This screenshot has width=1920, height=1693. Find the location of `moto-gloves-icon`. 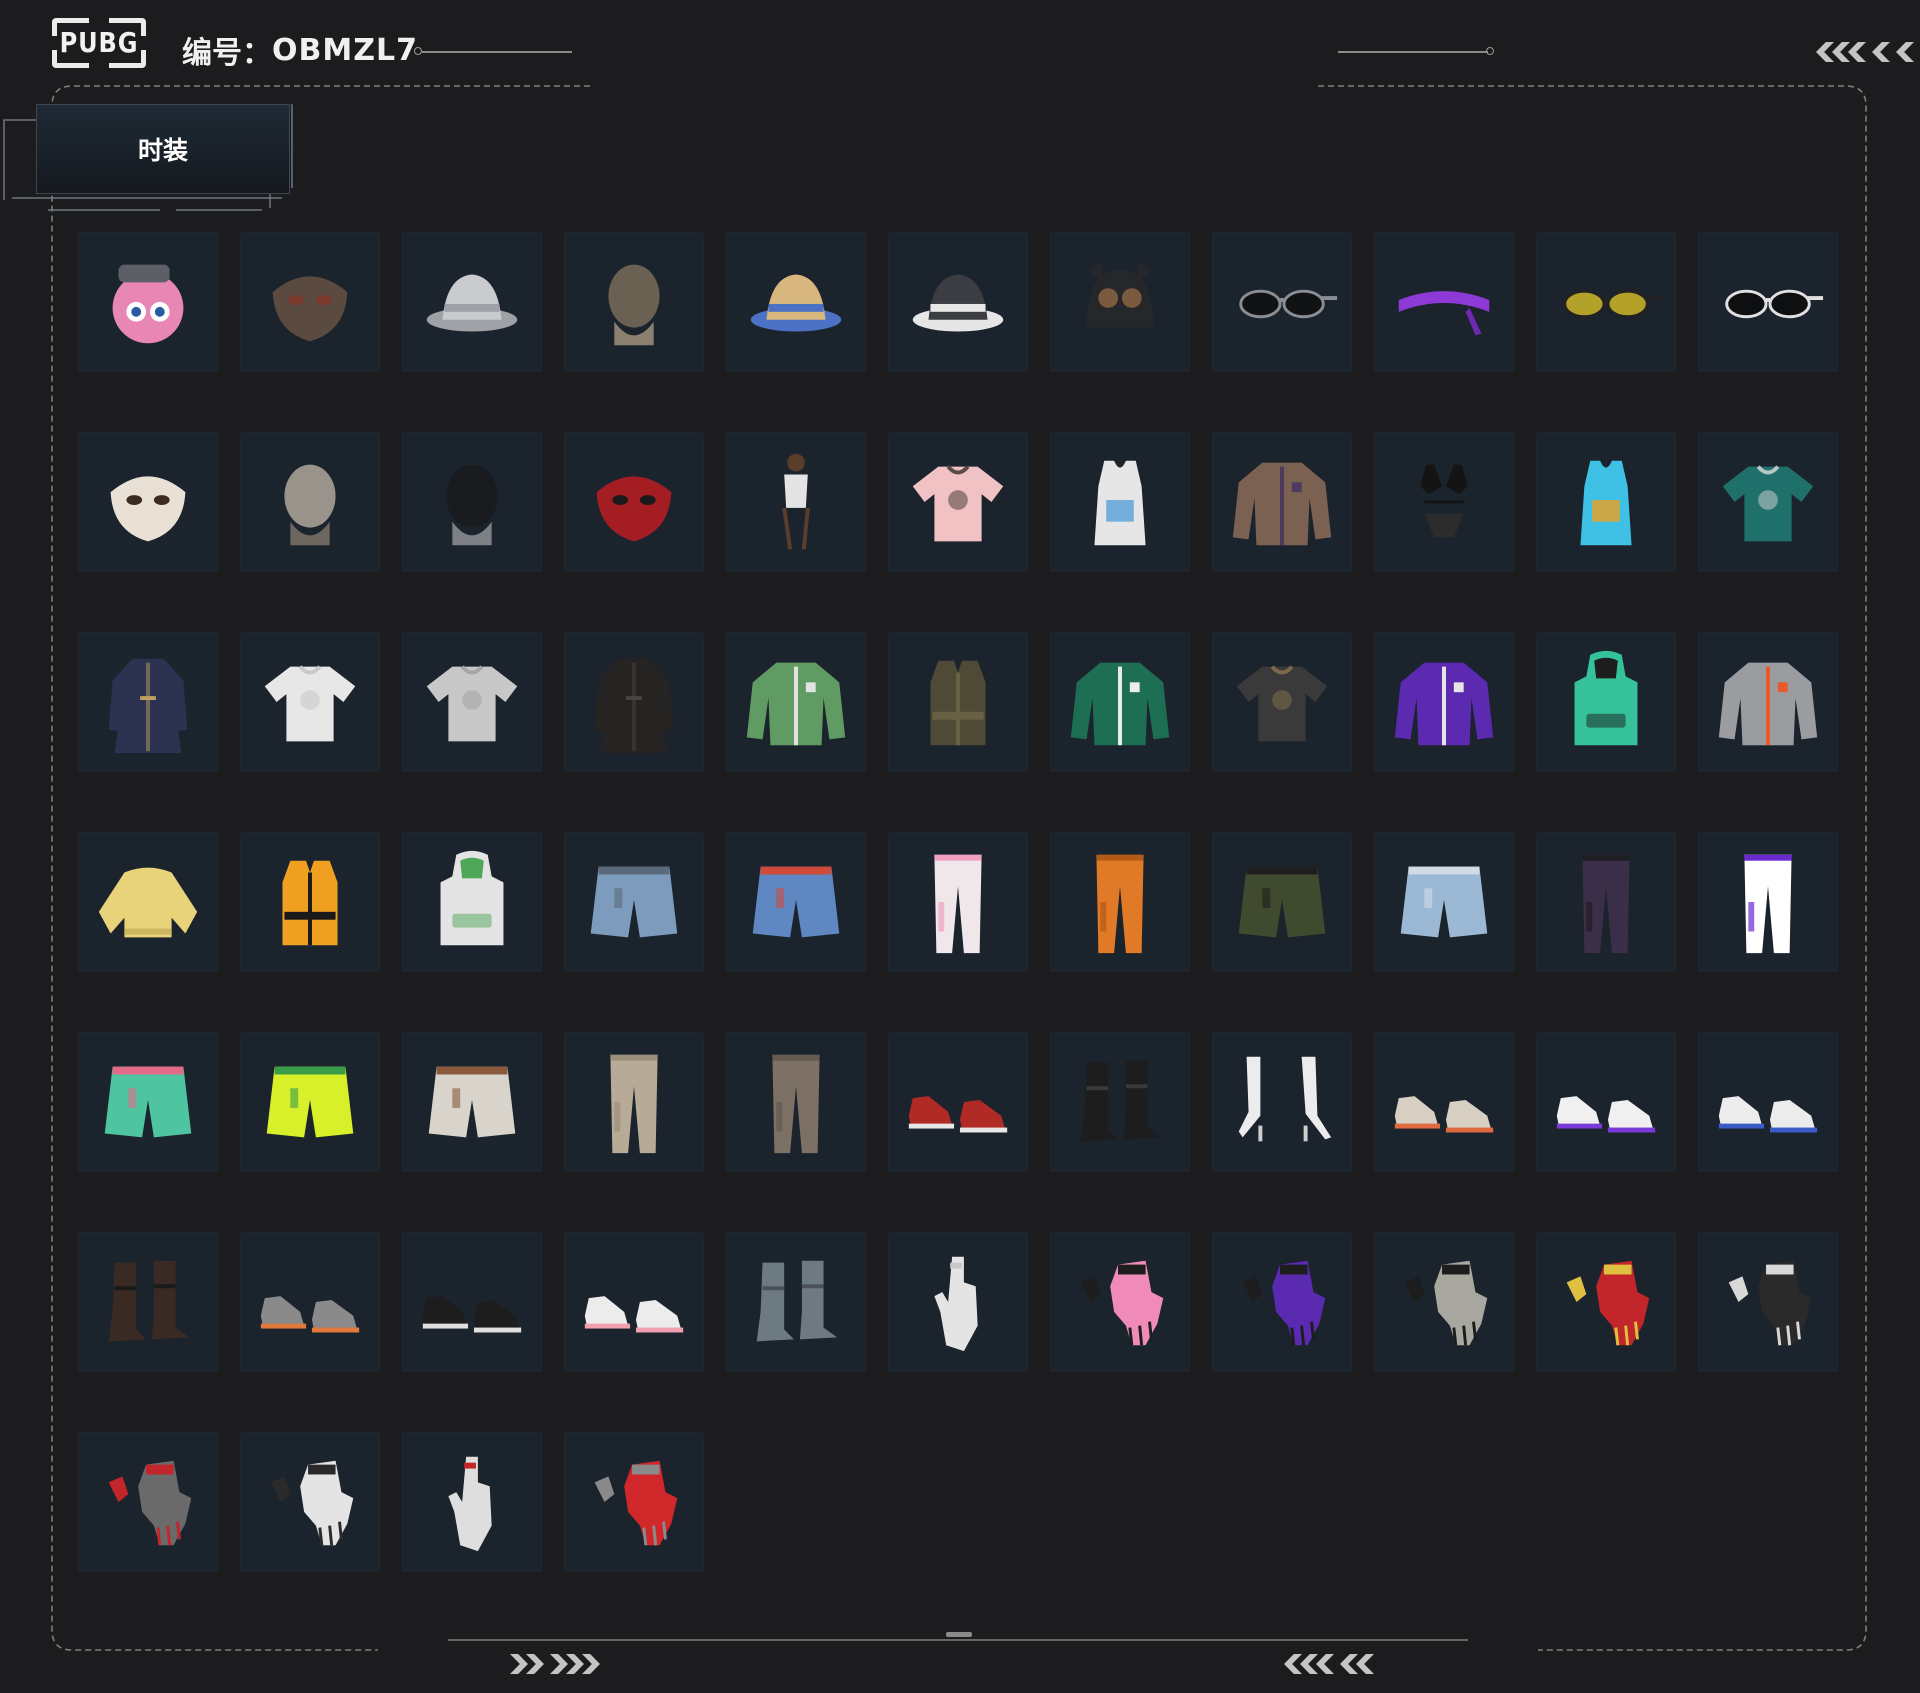

moto-gloves-icon is located at coordinates (636, 1503).